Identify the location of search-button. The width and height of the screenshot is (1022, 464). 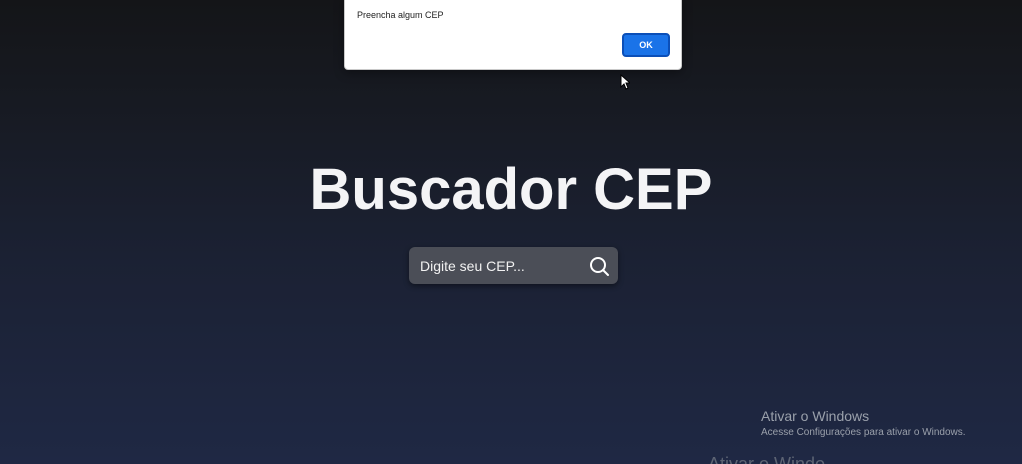
(599, 266).